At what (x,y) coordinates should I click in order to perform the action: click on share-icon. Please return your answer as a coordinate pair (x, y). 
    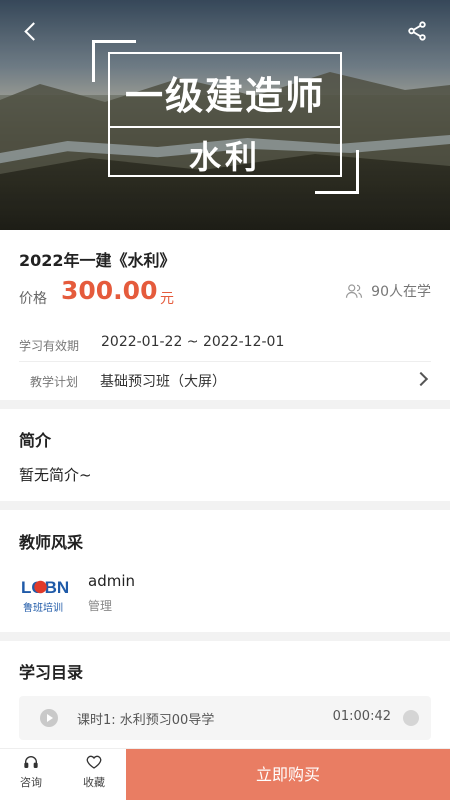
    Looking at the image, I should click on (417, 31).